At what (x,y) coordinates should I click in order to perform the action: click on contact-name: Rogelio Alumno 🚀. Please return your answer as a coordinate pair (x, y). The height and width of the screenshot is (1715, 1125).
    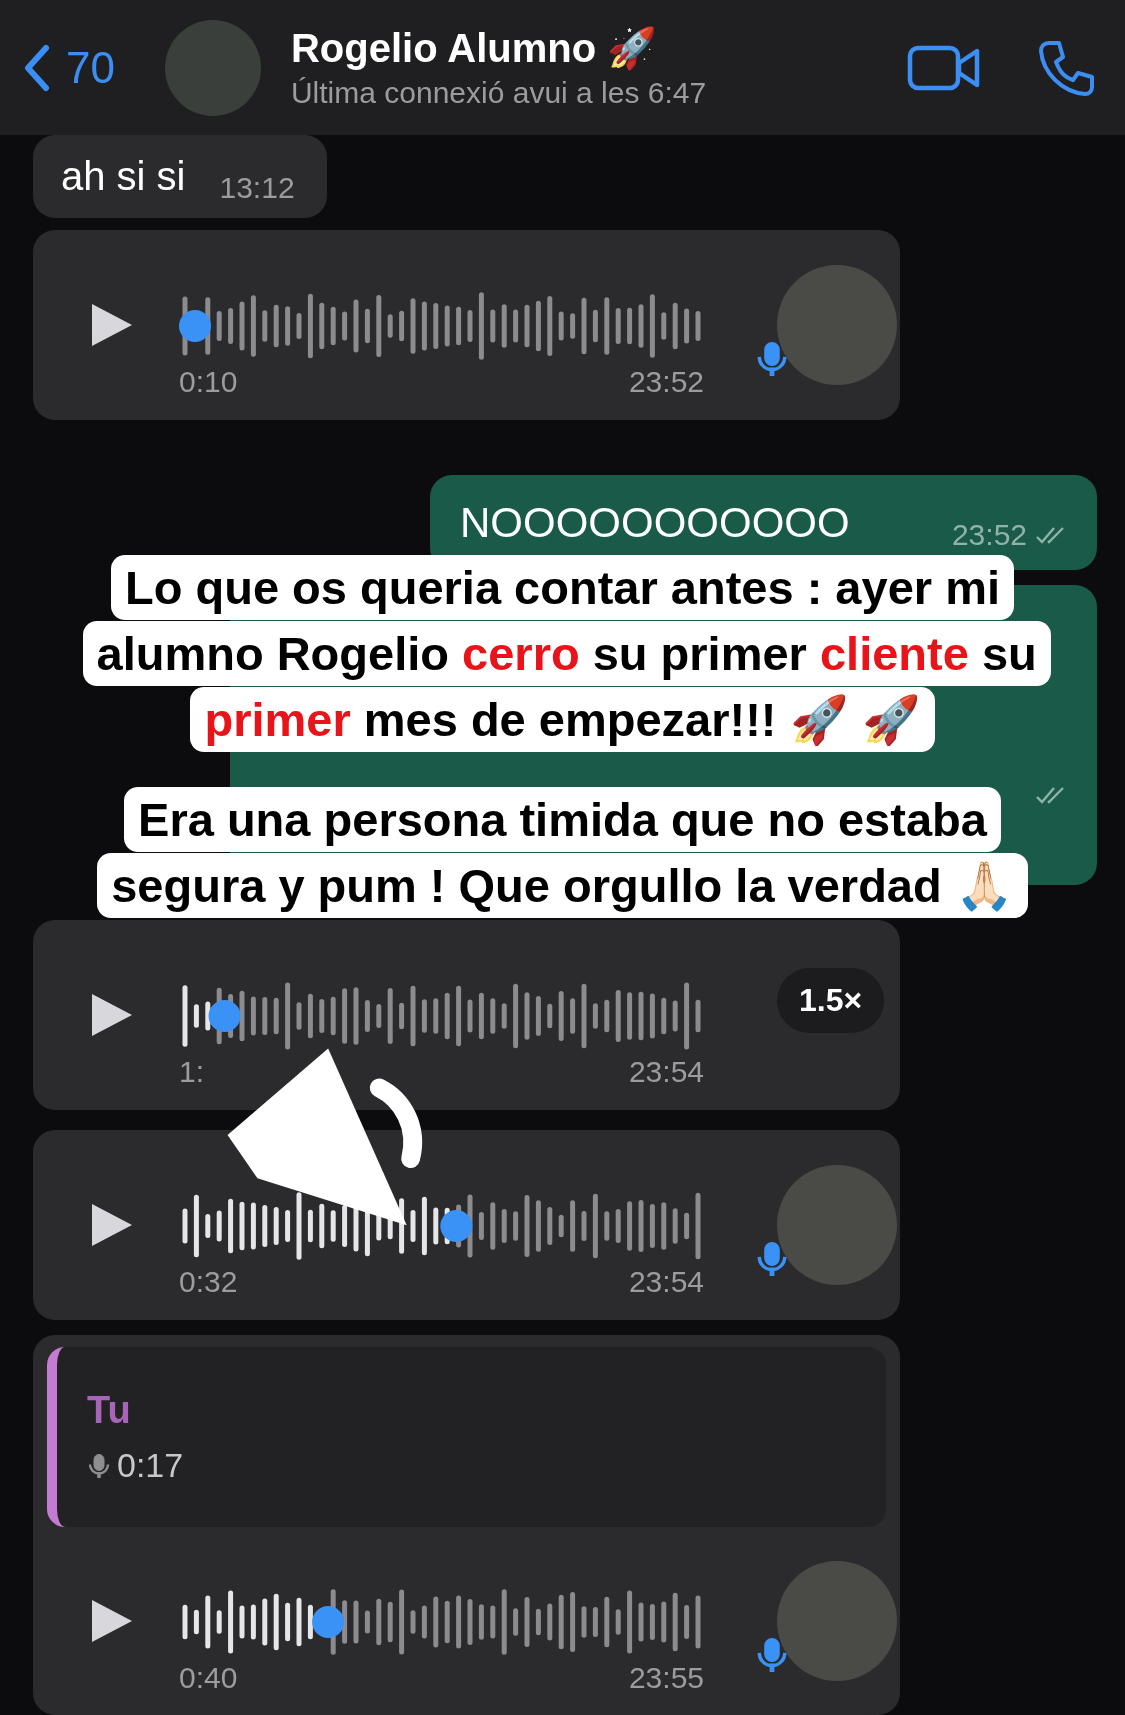
    Looking at the image, I should click on (474, 48).